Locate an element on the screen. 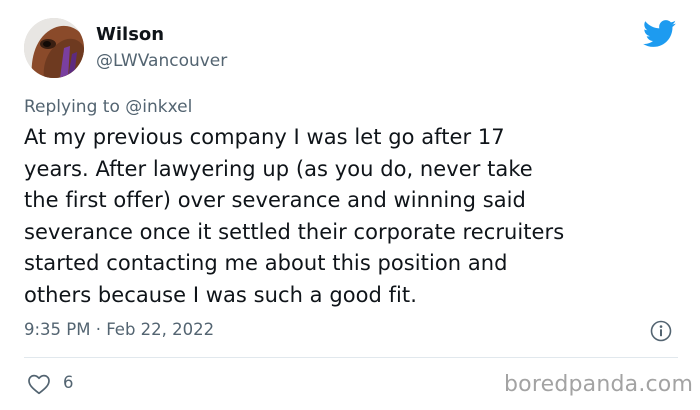 This screenshot has width=700, height=410. reply-mention-link: @inkxel is located at coordinates (158, 107).